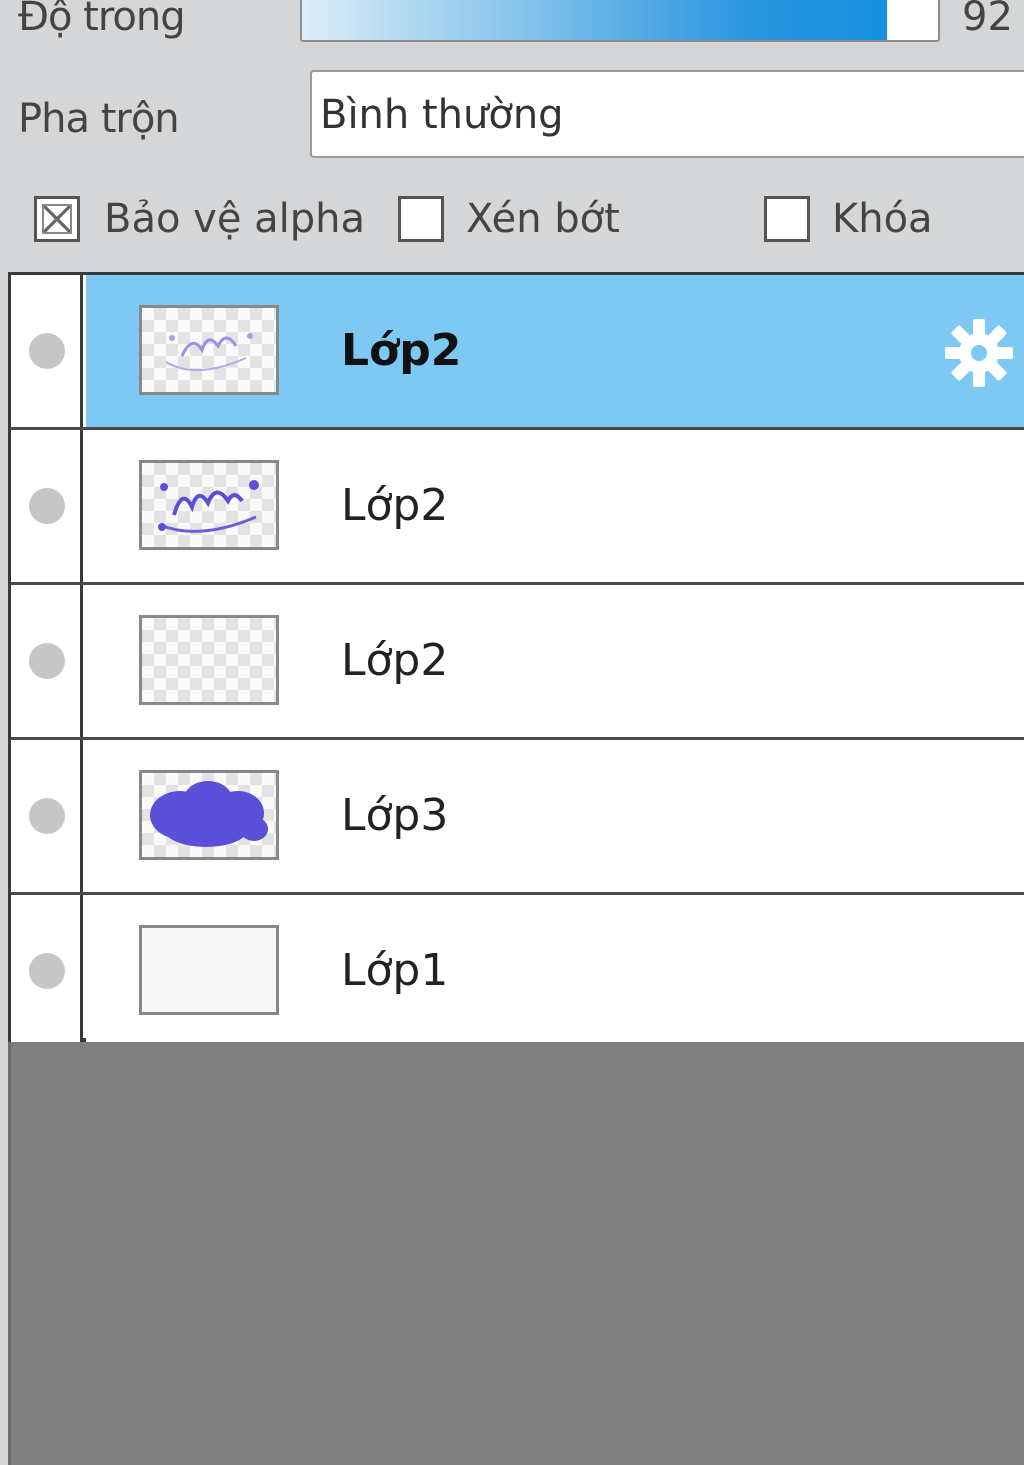 The height and width of the screenshot is (1465, 1024). What do you see at coordinates (395, 970) in the screenshot?
I see `layer-name: Lớp1` at bounding box center [395, 970].